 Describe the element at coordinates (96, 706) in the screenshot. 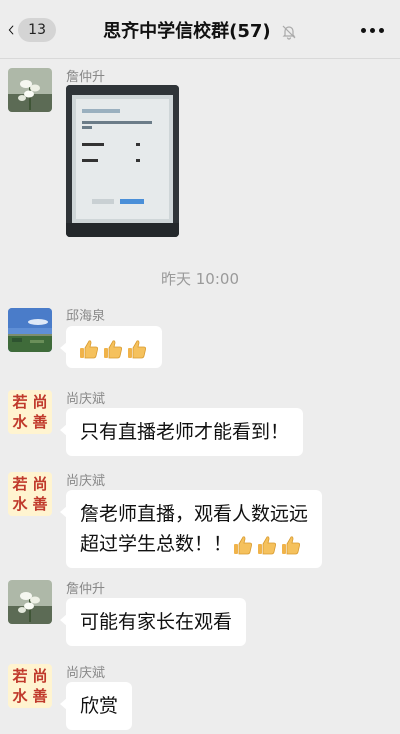

I see `message-bubble: 欣赏` at that location.